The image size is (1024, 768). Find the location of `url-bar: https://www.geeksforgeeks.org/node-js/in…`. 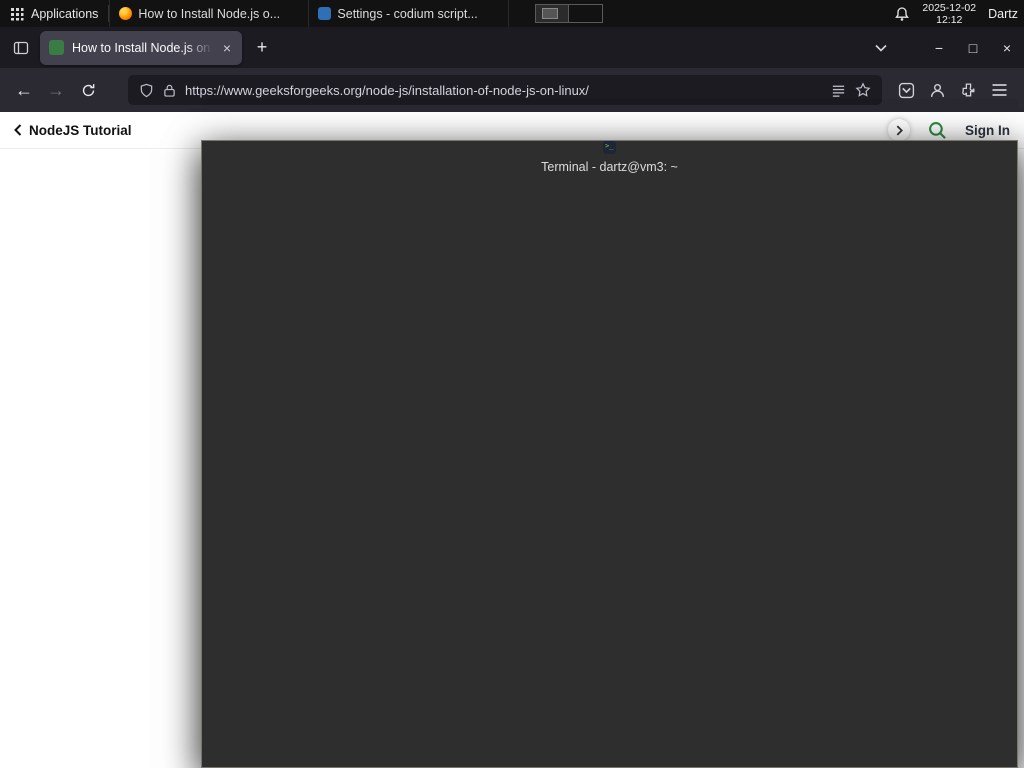

url-bar: https://www.geeksforgeeks.org/node-js/in… is located at coordinates (505, 90).